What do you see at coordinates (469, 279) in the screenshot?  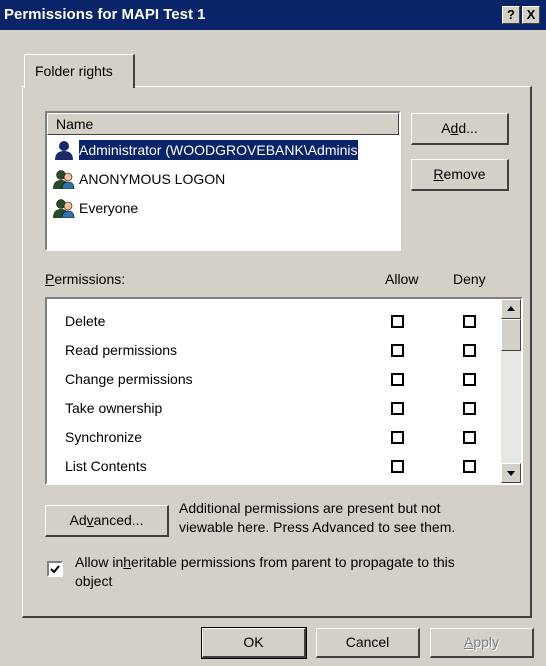 I see `deny-column-header: Deny` at bounding box center [469, 279].